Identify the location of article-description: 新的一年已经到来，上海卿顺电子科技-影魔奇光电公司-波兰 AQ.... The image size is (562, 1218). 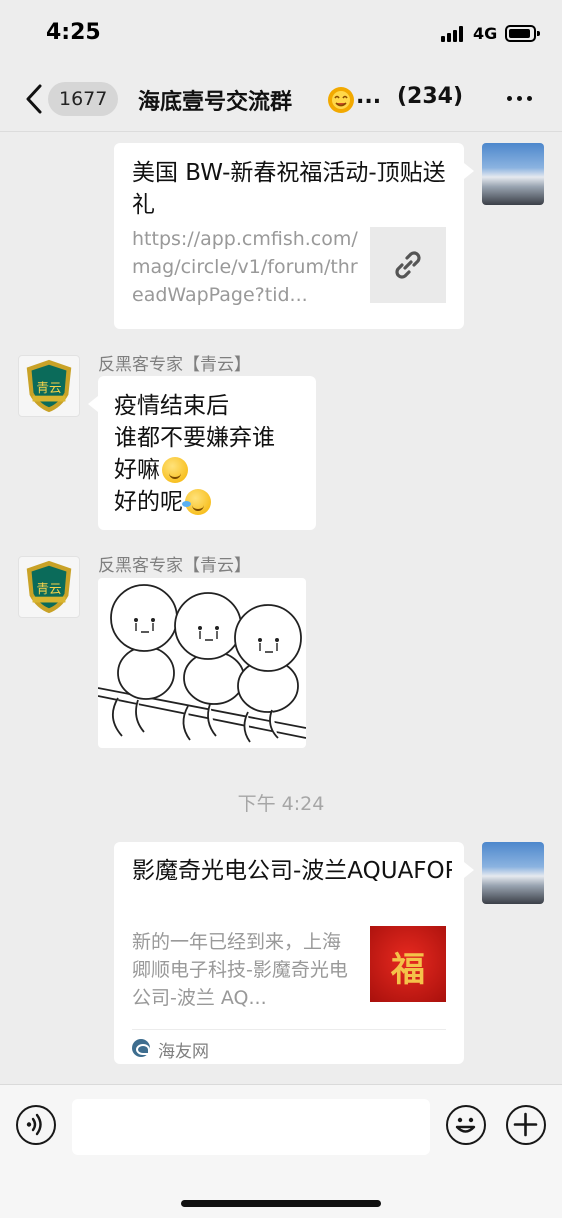
(240, 970).